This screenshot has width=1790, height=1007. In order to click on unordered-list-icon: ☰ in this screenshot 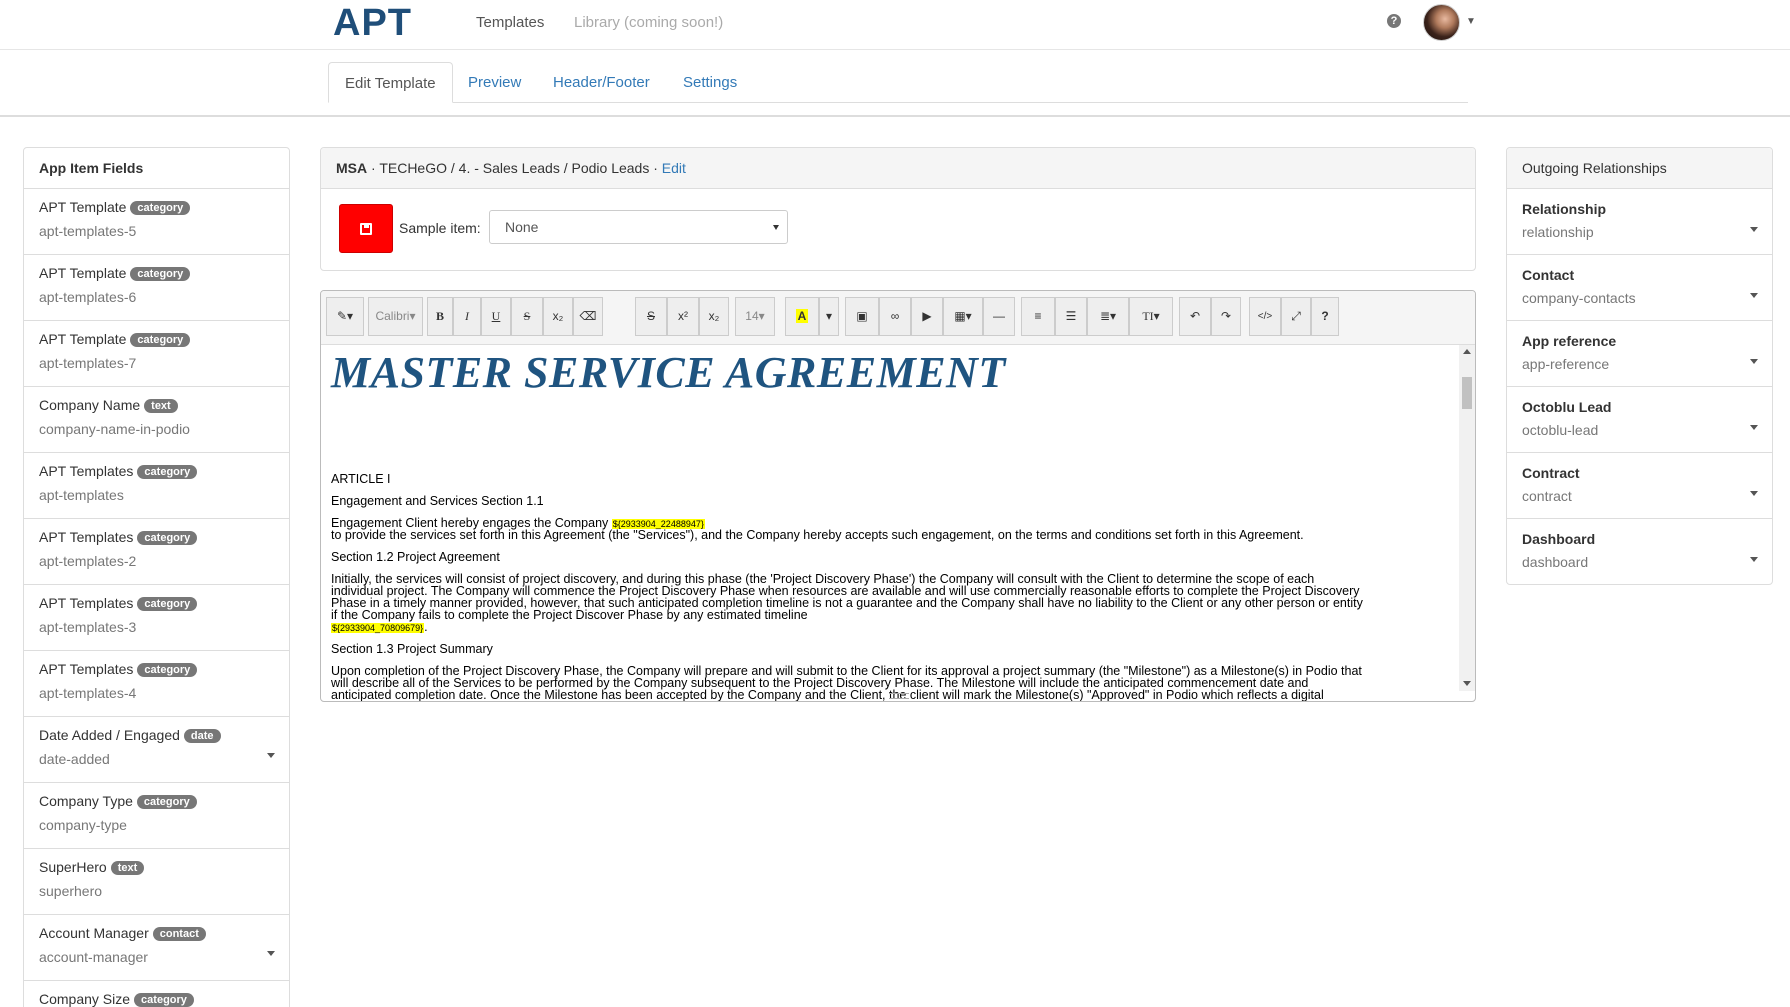, I will do `click(1071, 316)`.